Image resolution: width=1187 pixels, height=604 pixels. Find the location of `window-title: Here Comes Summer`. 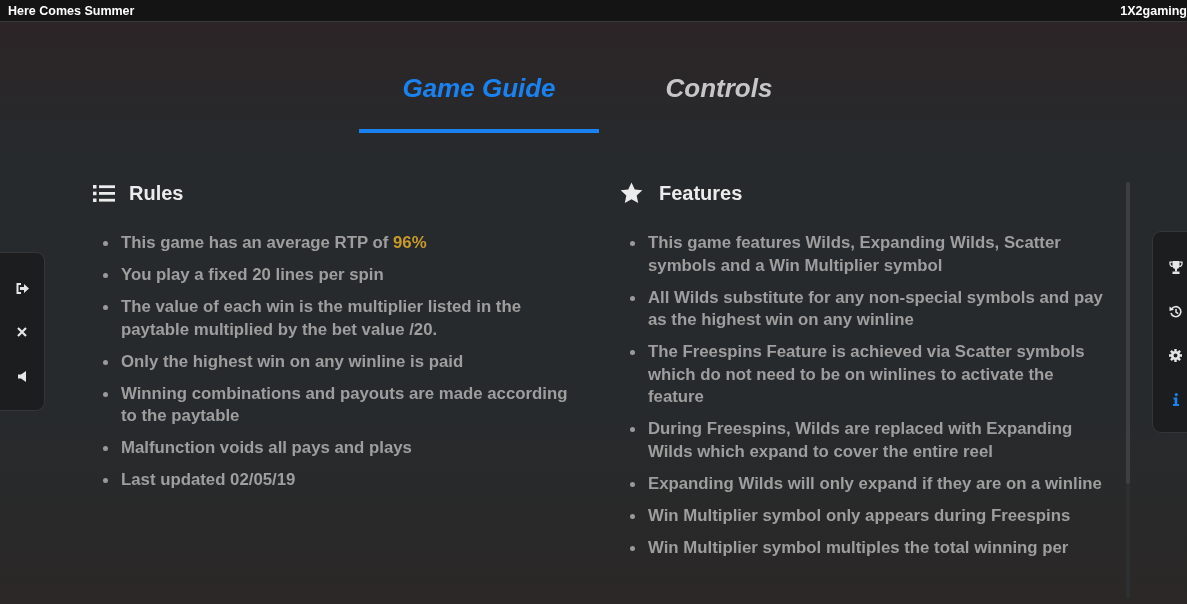

window-title: Here Comes Summer is located at coordinates (71, 10).